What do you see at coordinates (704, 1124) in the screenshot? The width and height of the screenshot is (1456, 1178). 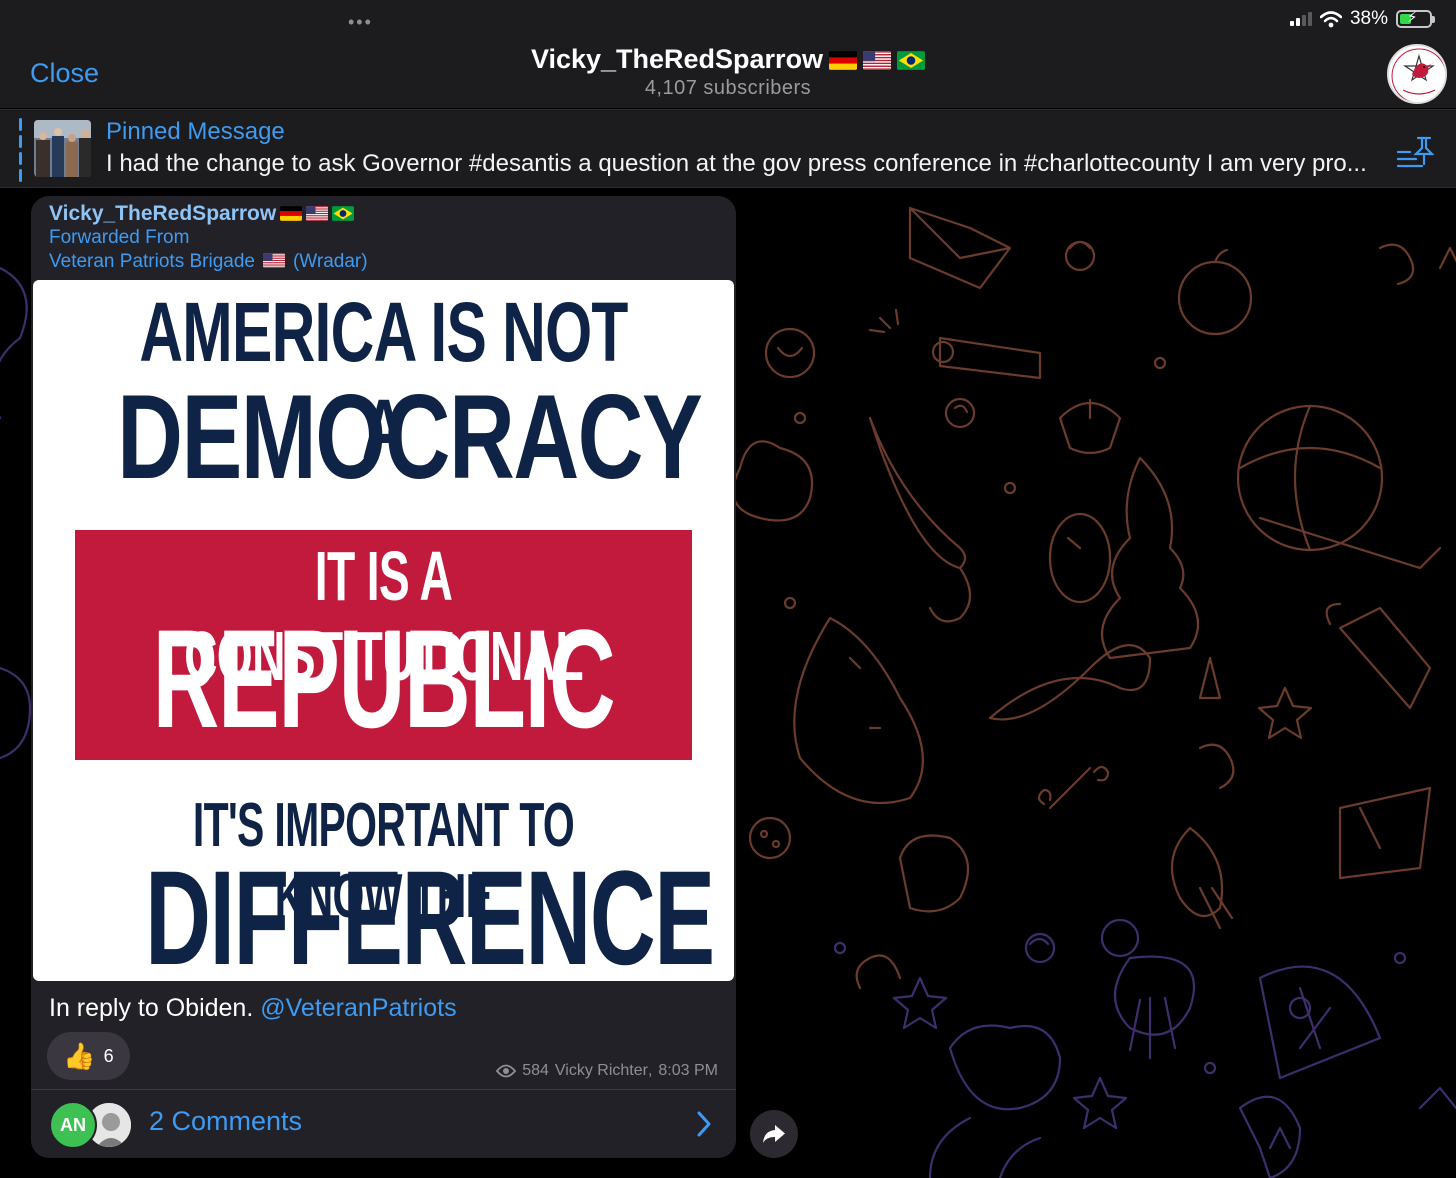 I see `chevron-right-icon` at bounding box center [704, 1124].